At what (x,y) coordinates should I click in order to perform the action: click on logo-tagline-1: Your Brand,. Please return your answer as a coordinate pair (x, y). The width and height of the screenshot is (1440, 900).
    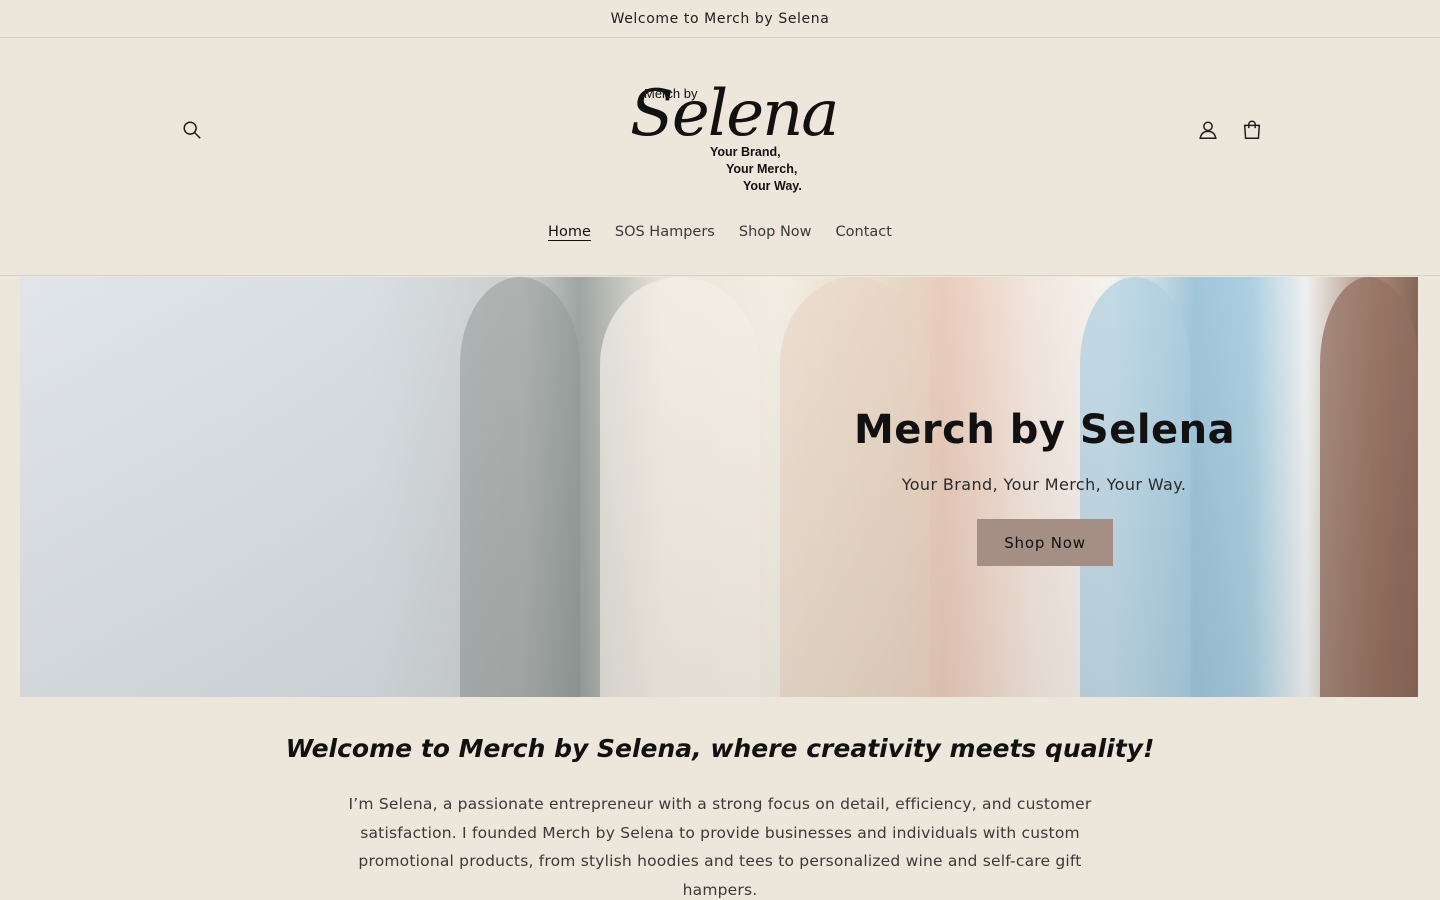
    Looking at the image, I should click on (745, 152).